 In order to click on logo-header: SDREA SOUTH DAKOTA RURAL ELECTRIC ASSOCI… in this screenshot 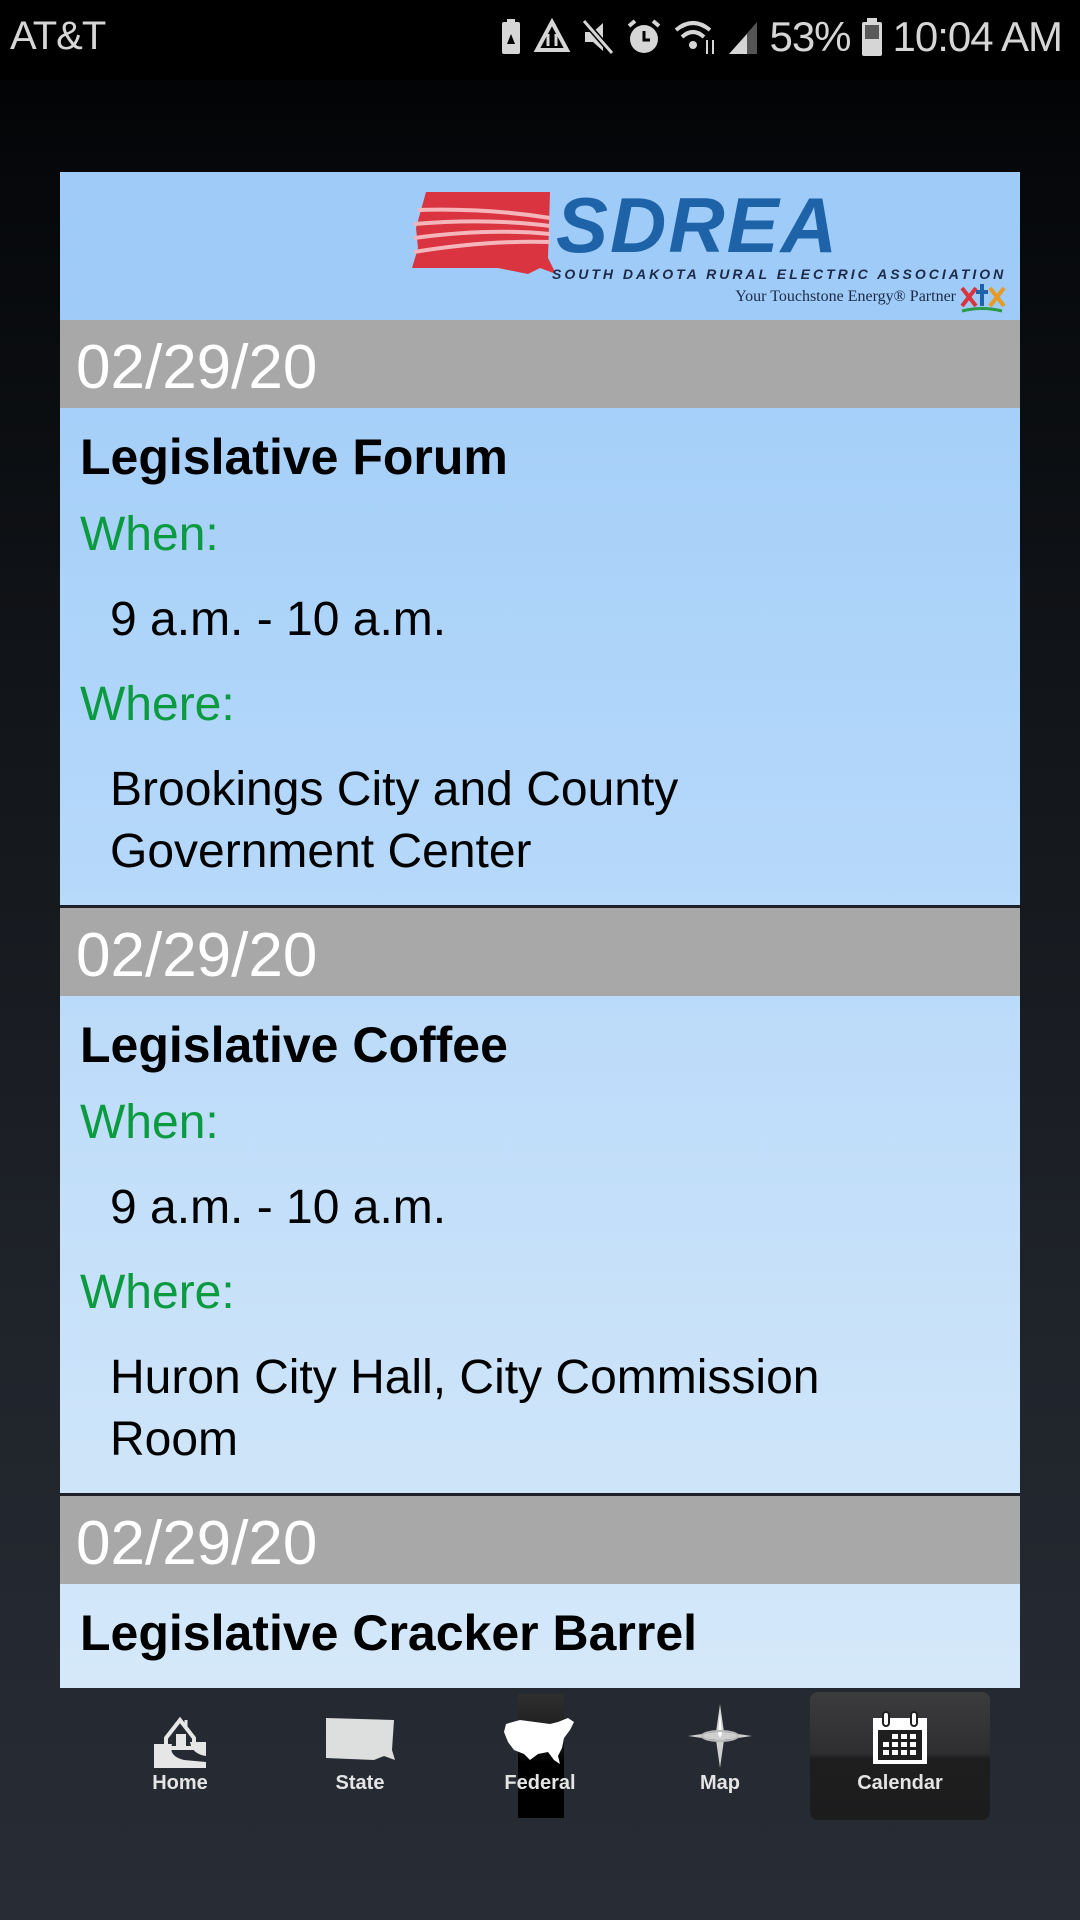, I will do `click(540, 246)`.